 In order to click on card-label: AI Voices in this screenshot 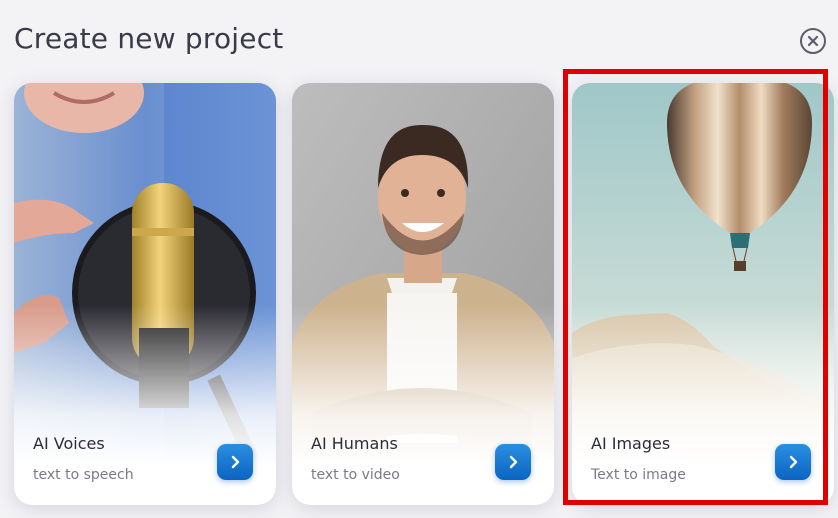, I will do `click(69, 443)`.